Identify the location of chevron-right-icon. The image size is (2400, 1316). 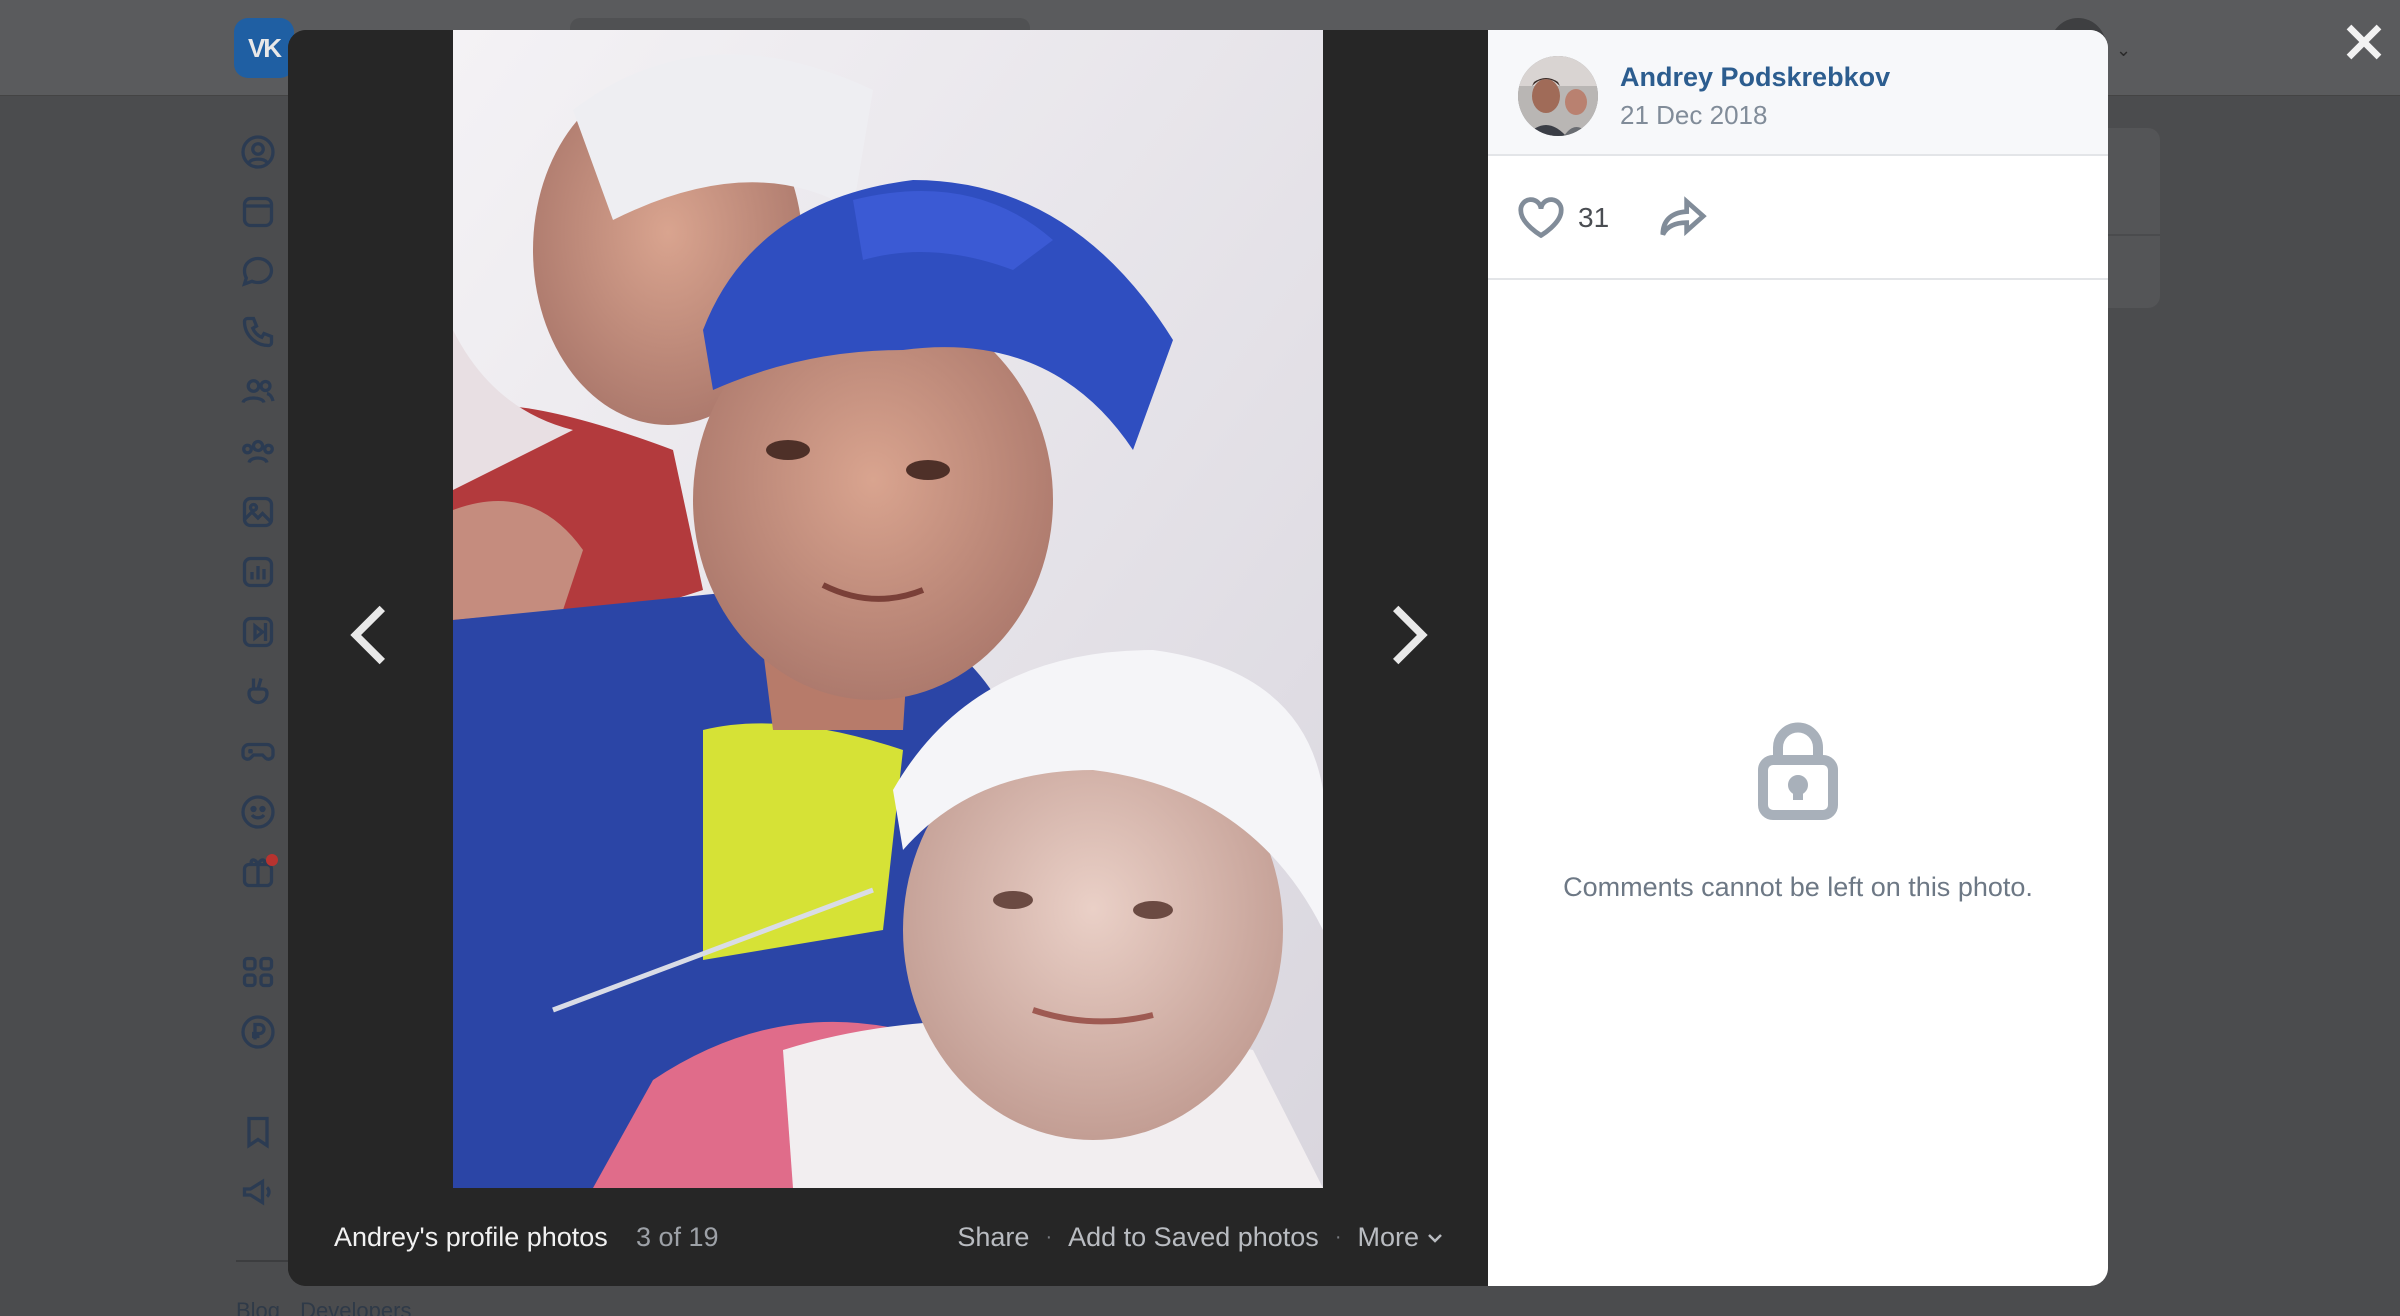
(1410, 635).